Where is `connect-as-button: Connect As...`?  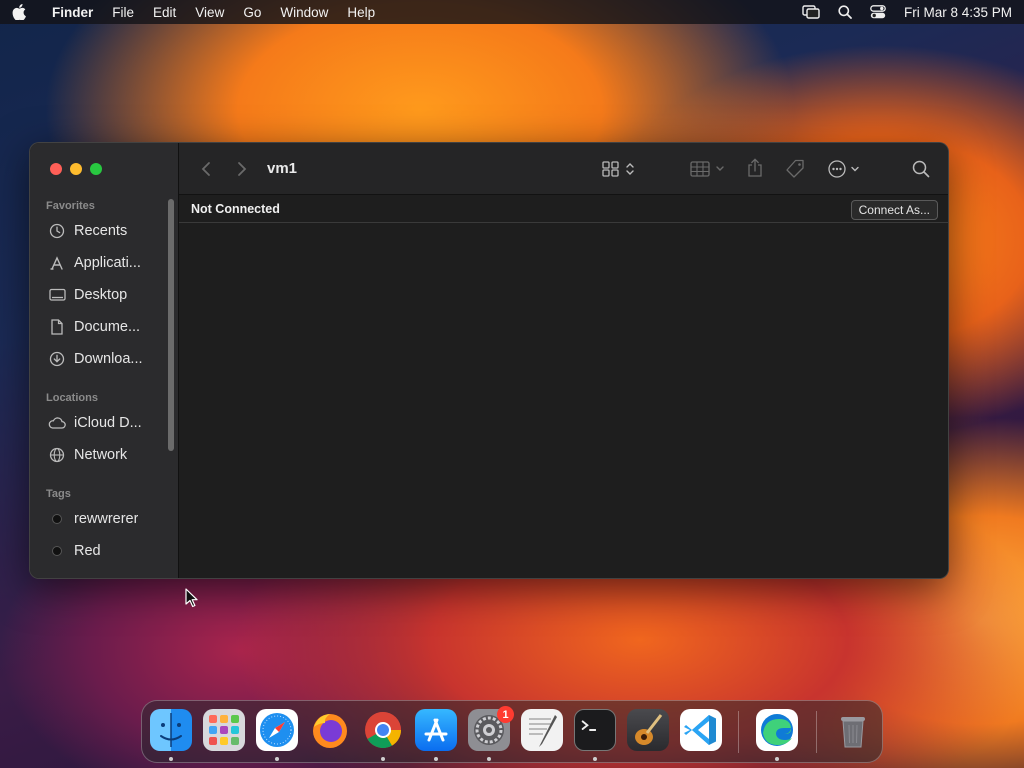 connect-as-button: Connect As... is located at coordinates (894, 210).